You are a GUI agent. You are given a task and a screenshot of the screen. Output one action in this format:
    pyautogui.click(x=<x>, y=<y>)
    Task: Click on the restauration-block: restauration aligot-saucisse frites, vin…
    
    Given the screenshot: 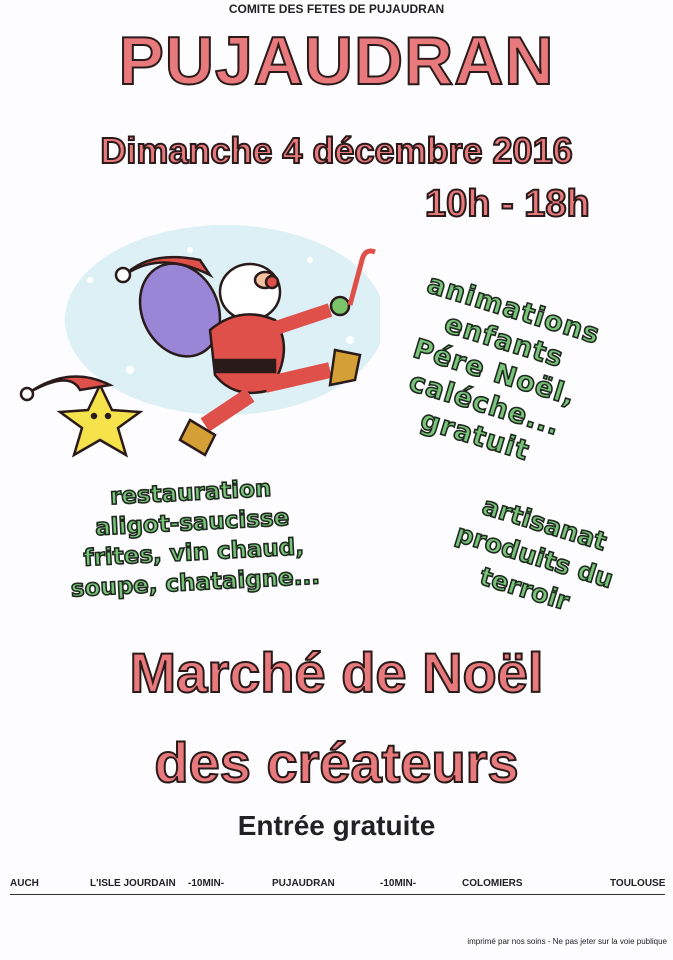 What is the action you would take?
    pyautogui.click(x=193, y=537)
    